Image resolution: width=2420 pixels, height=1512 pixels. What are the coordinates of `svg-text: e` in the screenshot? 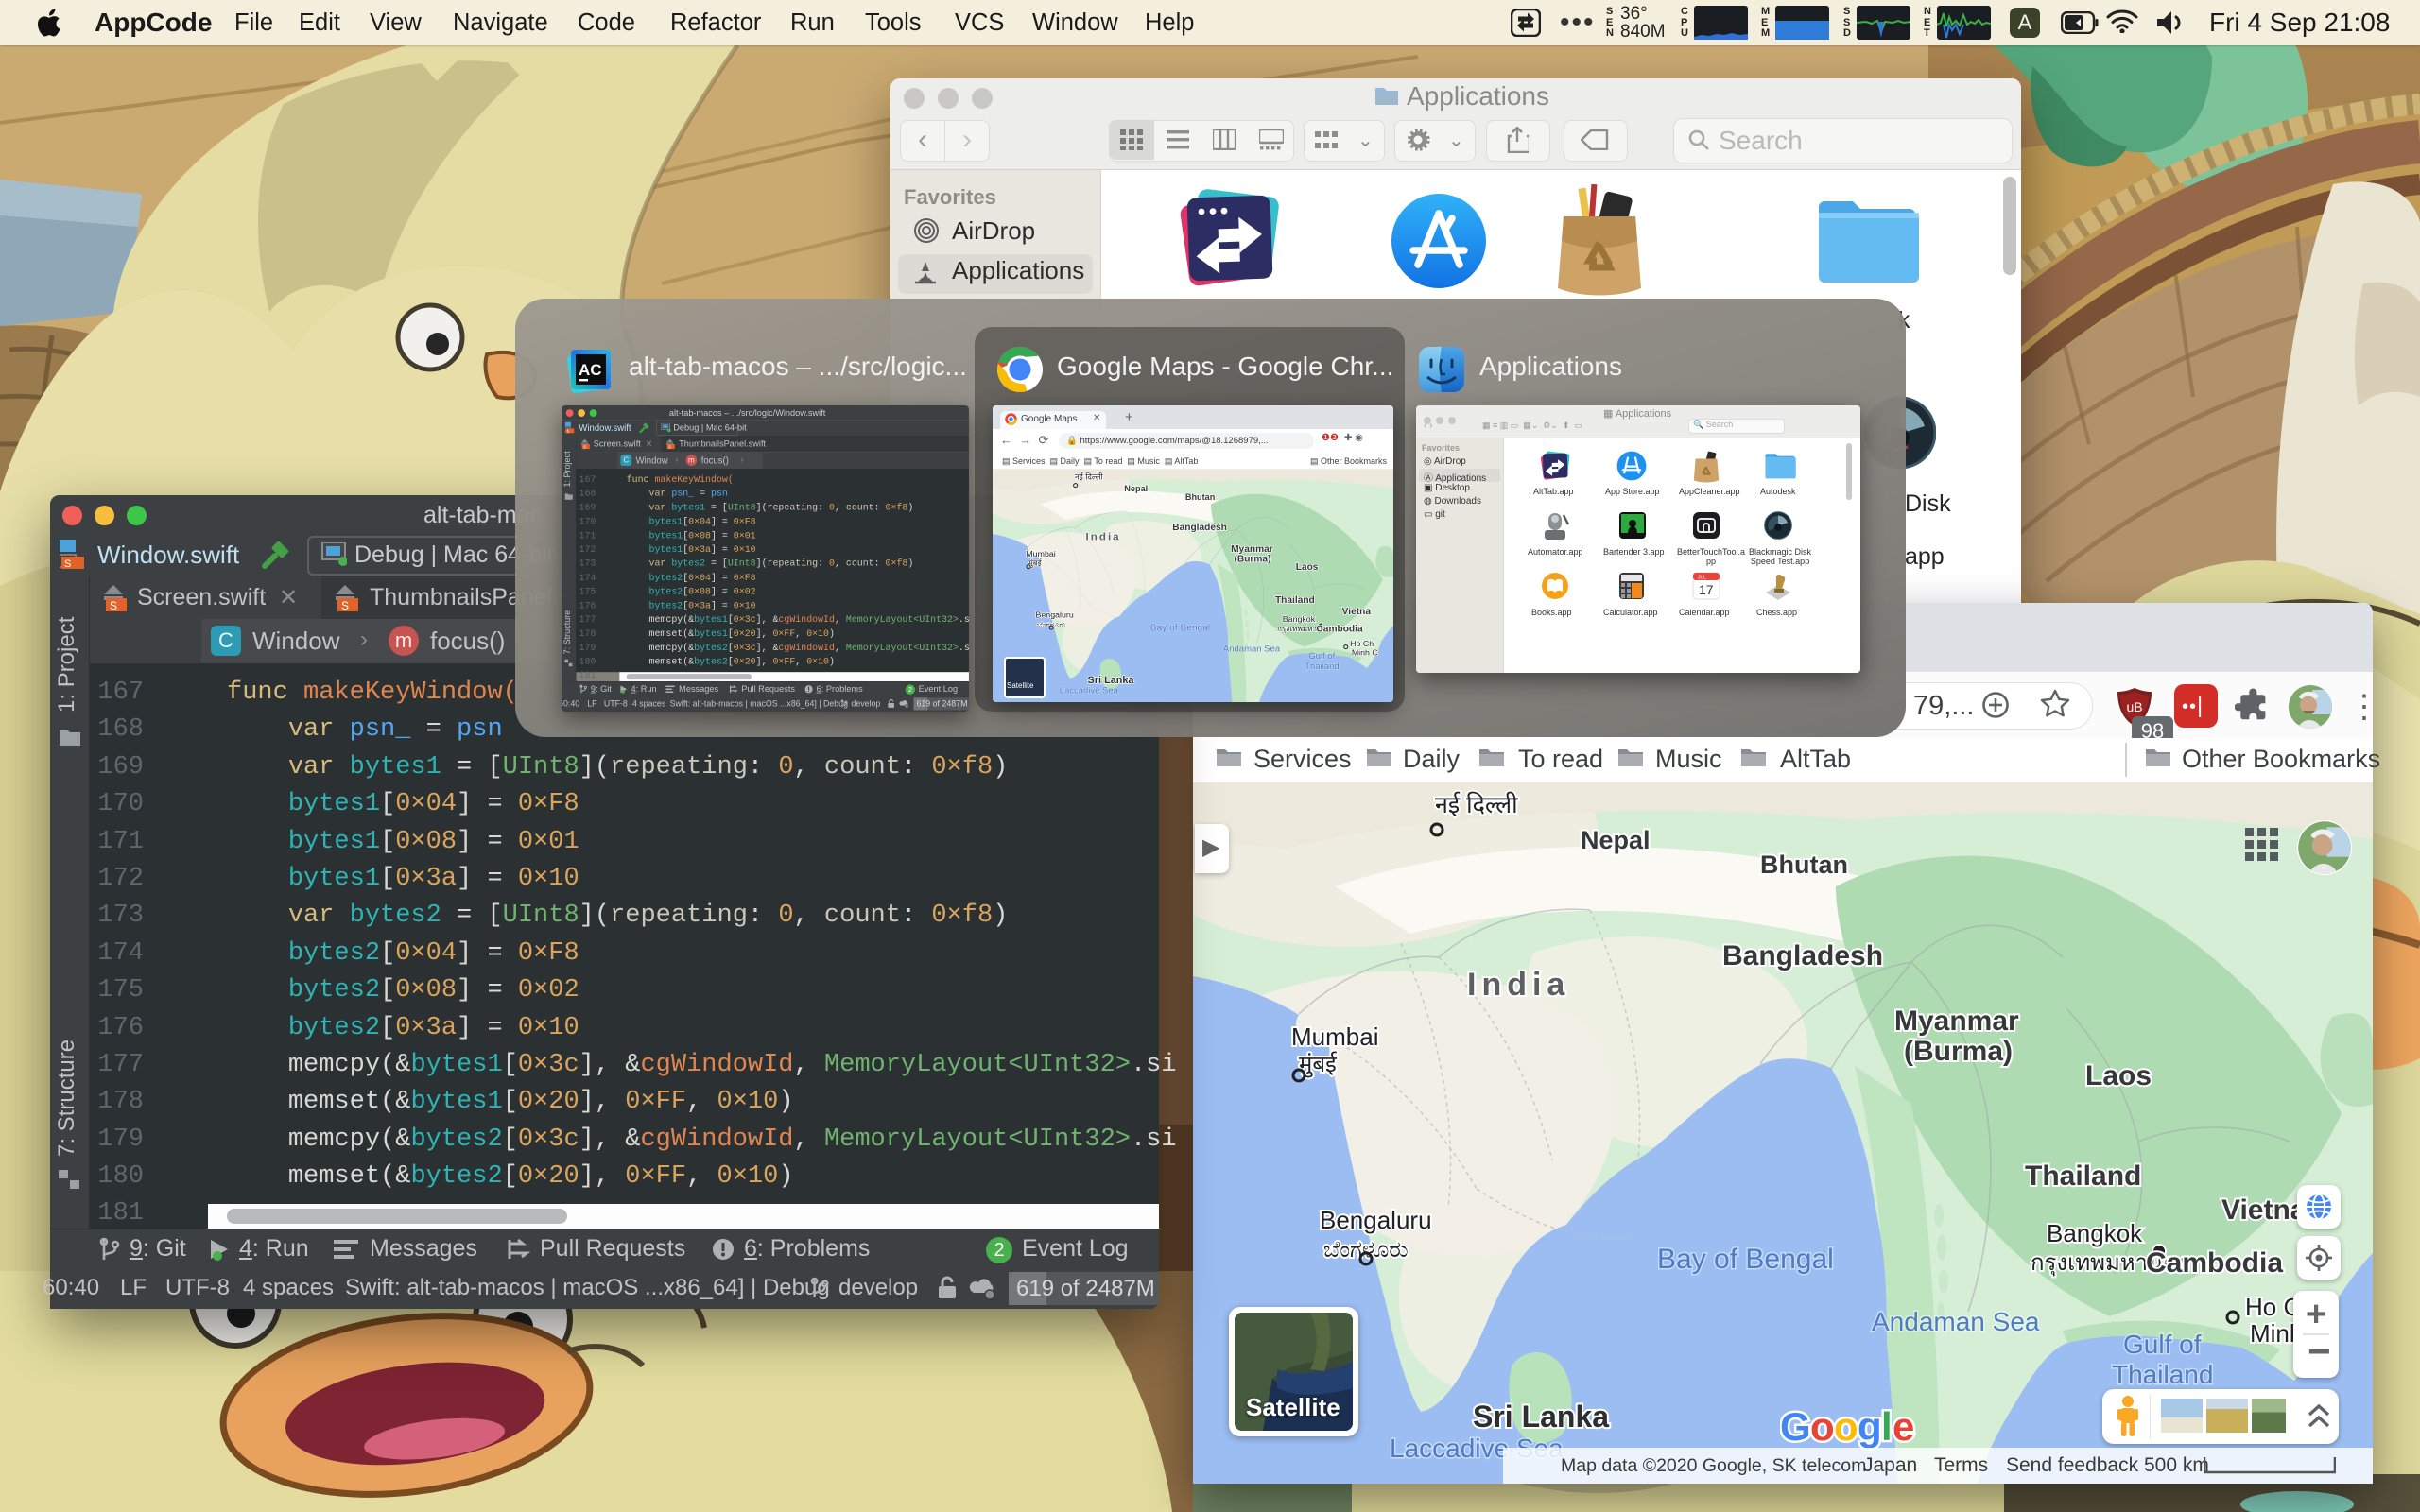 It's located at (1903, 1426).